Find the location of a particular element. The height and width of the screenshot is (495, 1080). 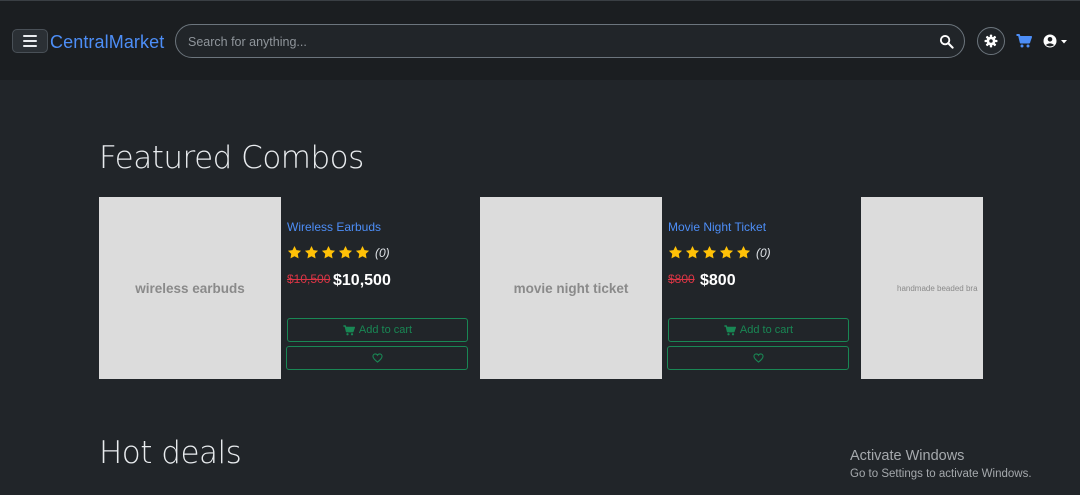

search-icon is located at coordinates (946, 41).